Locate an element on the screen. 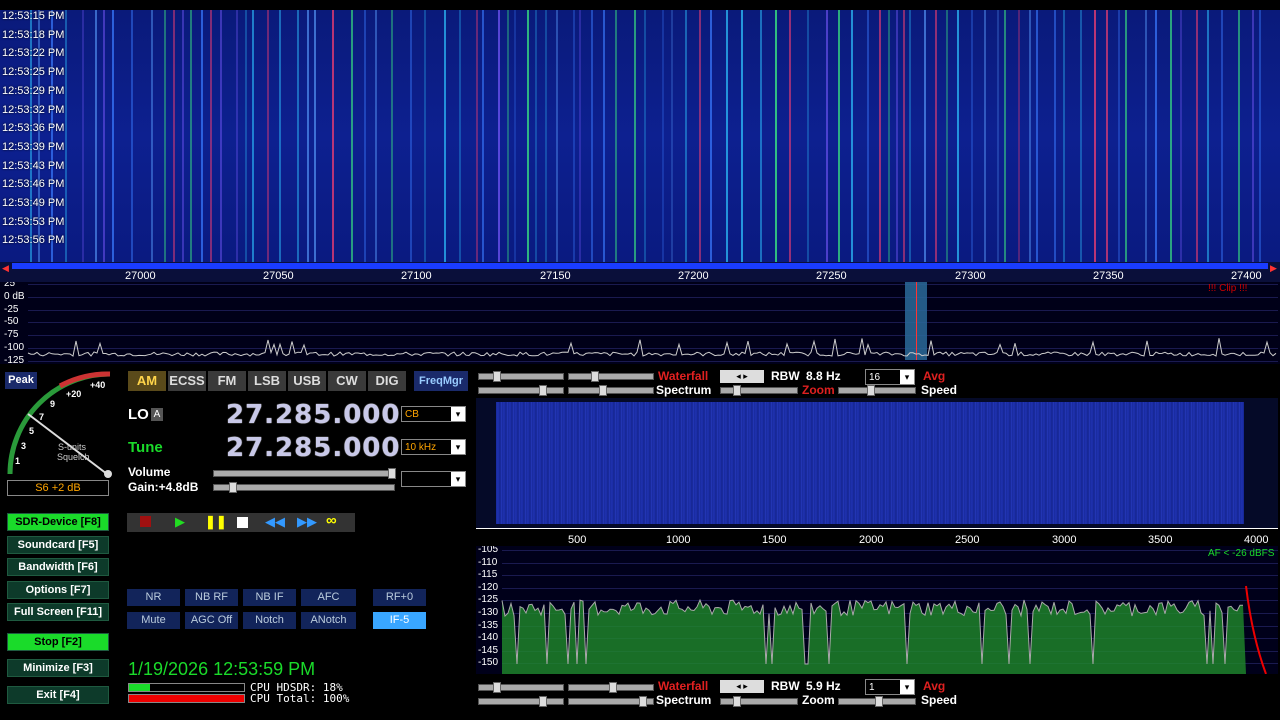  waterfall-time-label: 12:53:25 PM is located at coordinates (33, 72).